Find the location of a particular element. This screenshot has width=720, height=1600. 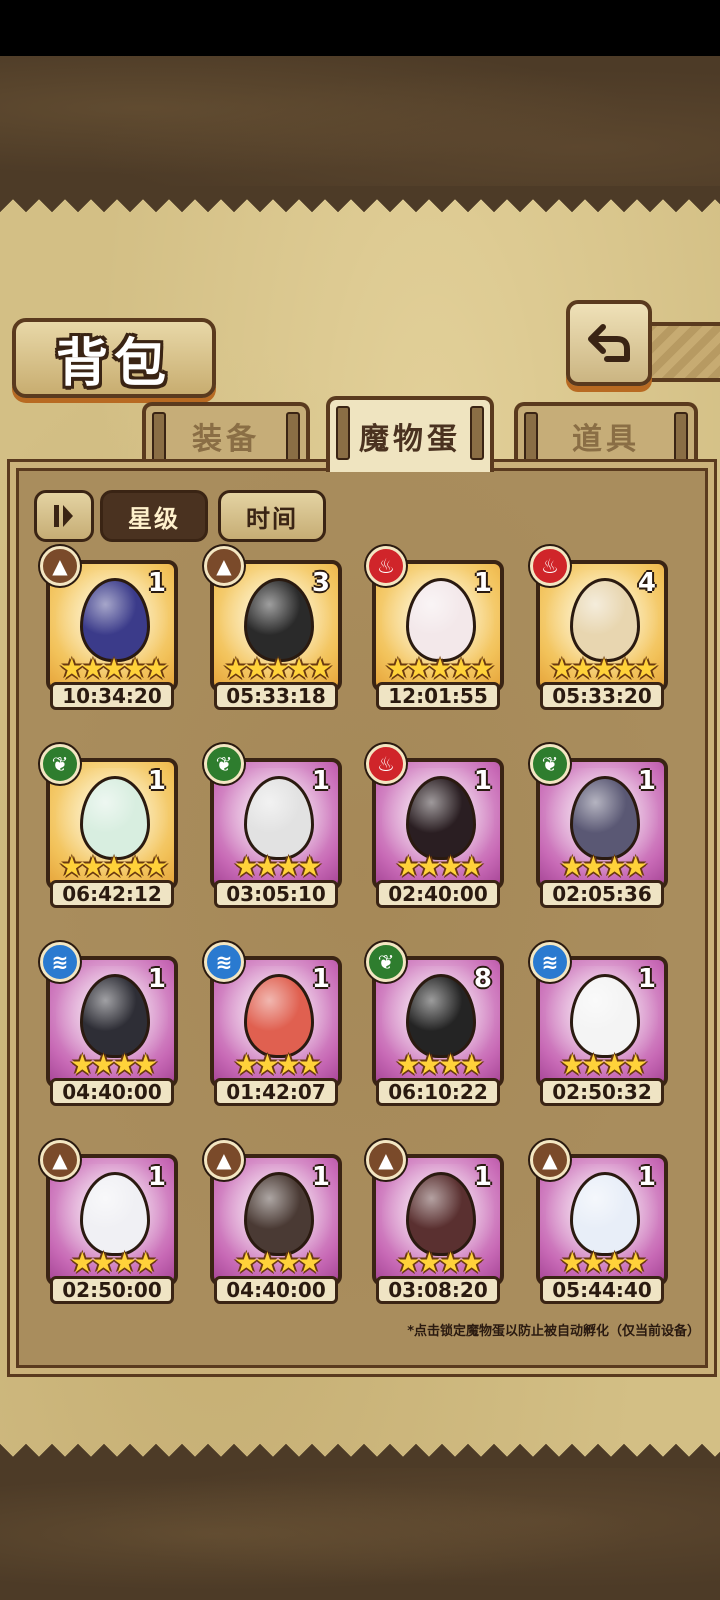

auto-hatch-footnote: *点击锁定魔物蛋以防止被自动孵化（仅当前设备） is located at coordinates (553, 1331).